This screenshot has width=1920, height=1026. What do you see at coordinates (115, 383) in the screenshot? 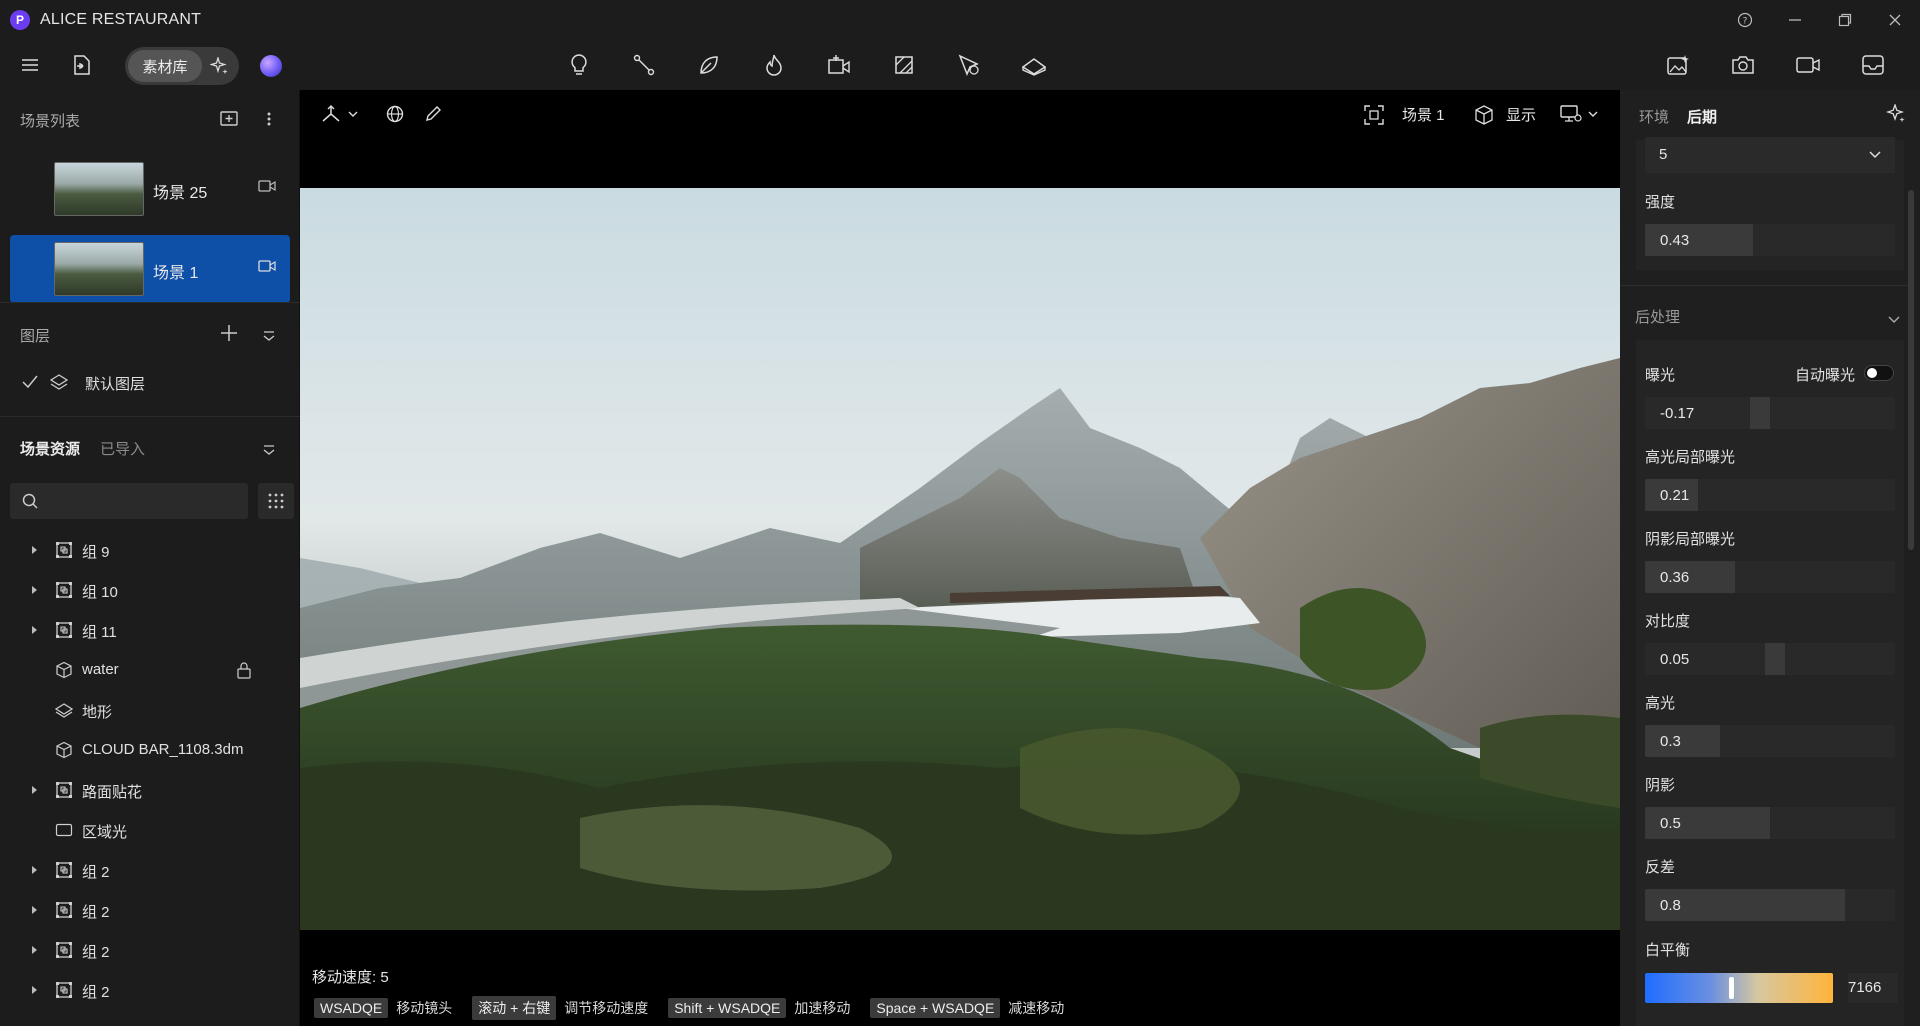
I see `layer-name: 默认图层` at bounding box center [115, 383].